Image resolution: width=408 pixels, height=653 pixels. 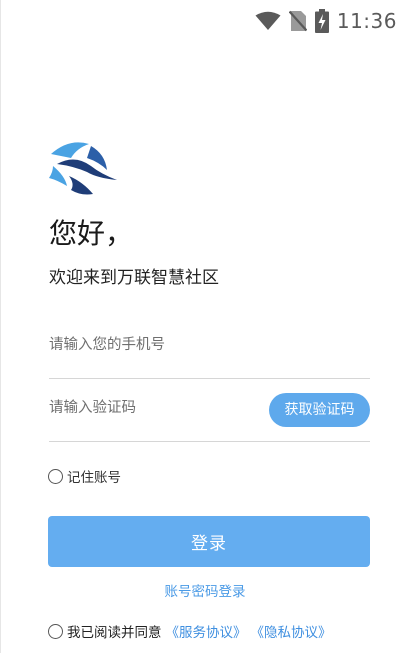 What do you see at coordinates (94, 478) in the screenshot?
I see `remember-label: 记住账号` at bounding box center [94, 478].